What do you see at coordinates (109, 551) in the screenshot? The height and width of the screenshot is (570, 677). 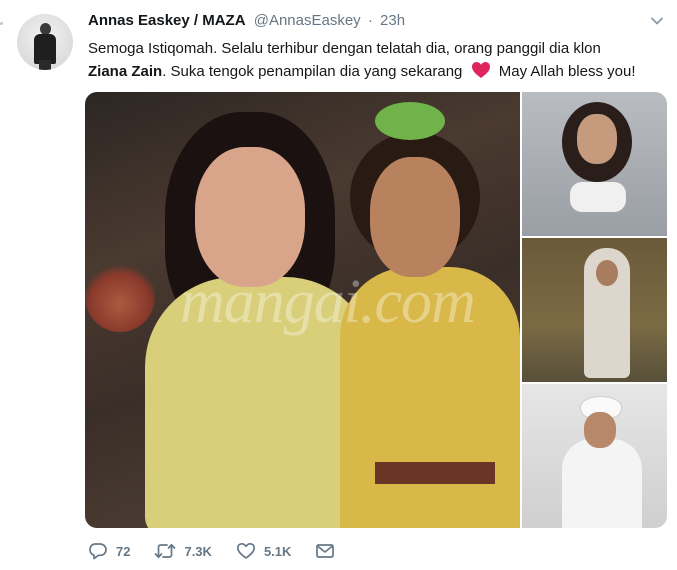 I see `reply-button: 72` at bounding box center [109, 551].